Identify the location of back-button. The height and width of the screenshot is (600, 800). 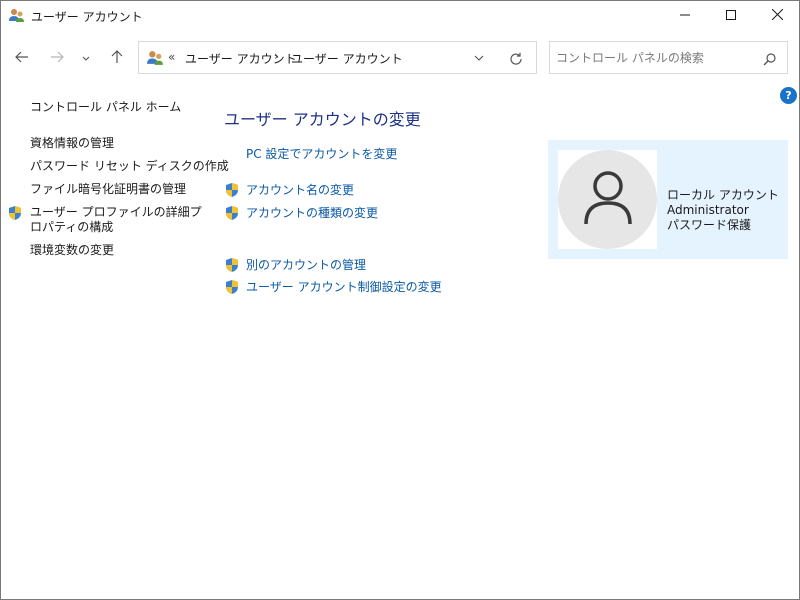
(22, 58).